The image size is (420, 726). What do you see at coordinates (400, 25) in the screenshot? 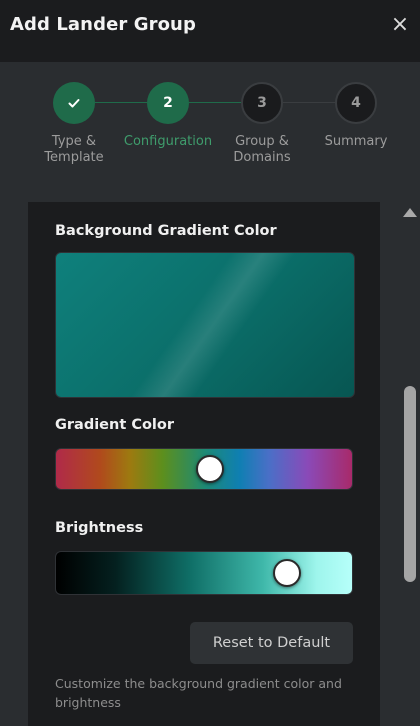
I see `close-icon: ×` at bounding box center [400, 25].